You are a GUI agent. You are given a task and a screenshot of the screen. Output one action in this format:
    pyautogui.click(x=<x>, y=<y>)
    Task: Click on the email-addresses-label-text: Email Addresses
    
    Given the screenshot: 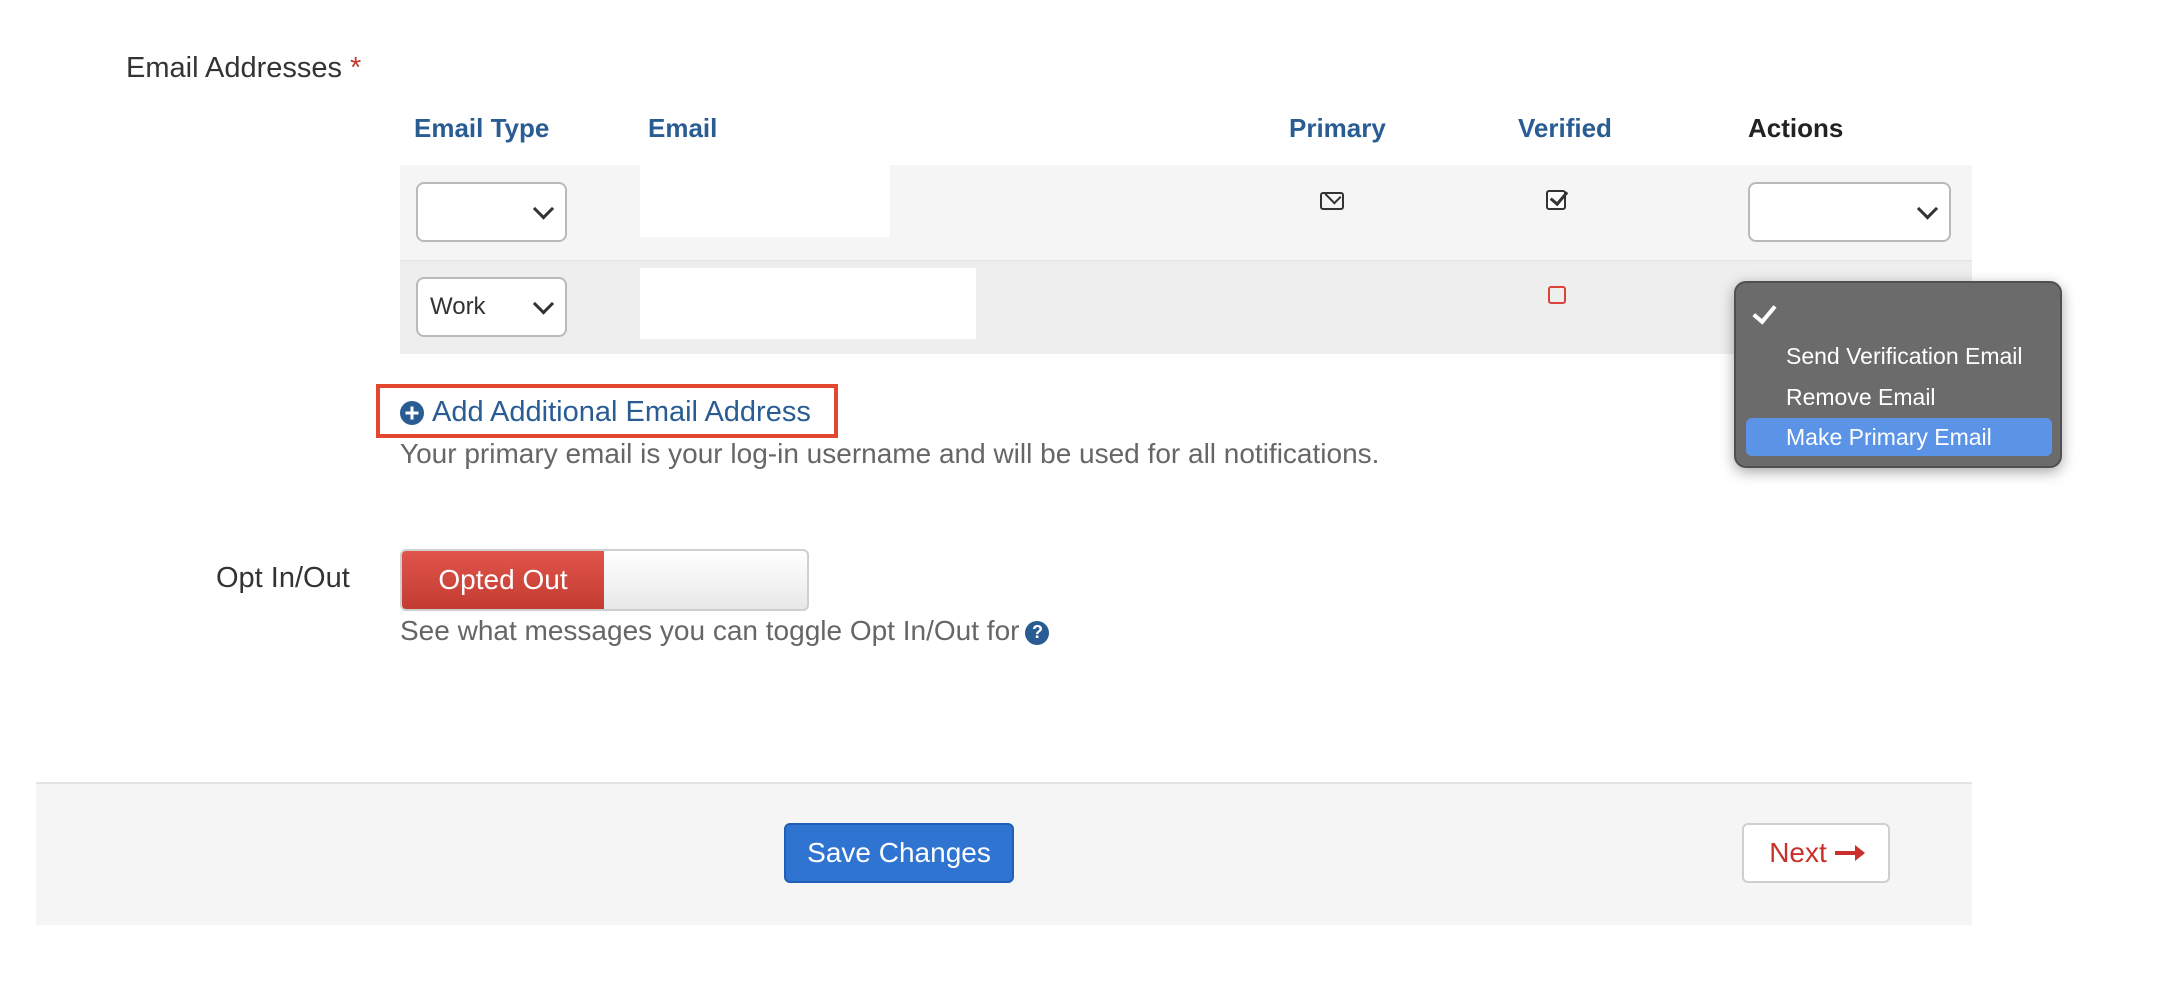 What is the action you would take?
    pyautogui.click(x=234, y=68)
    